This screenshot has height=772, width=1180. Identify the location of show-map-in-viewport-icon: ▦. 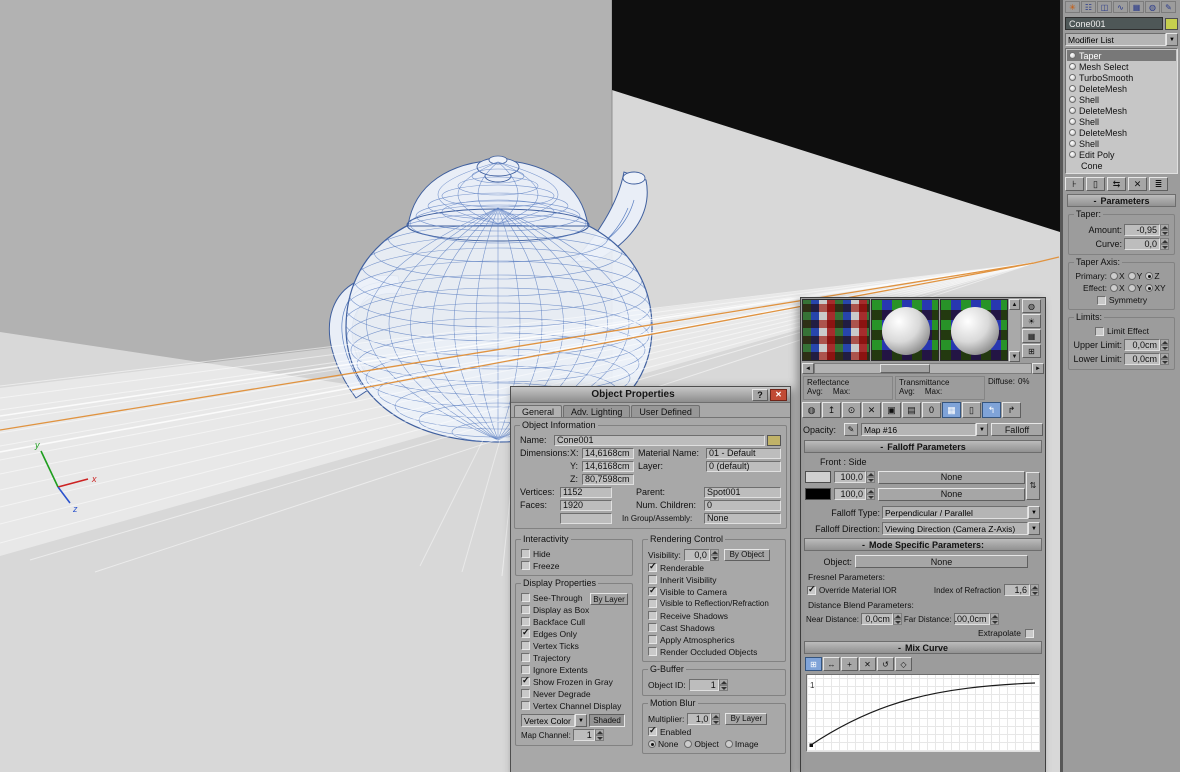
(951, 410).